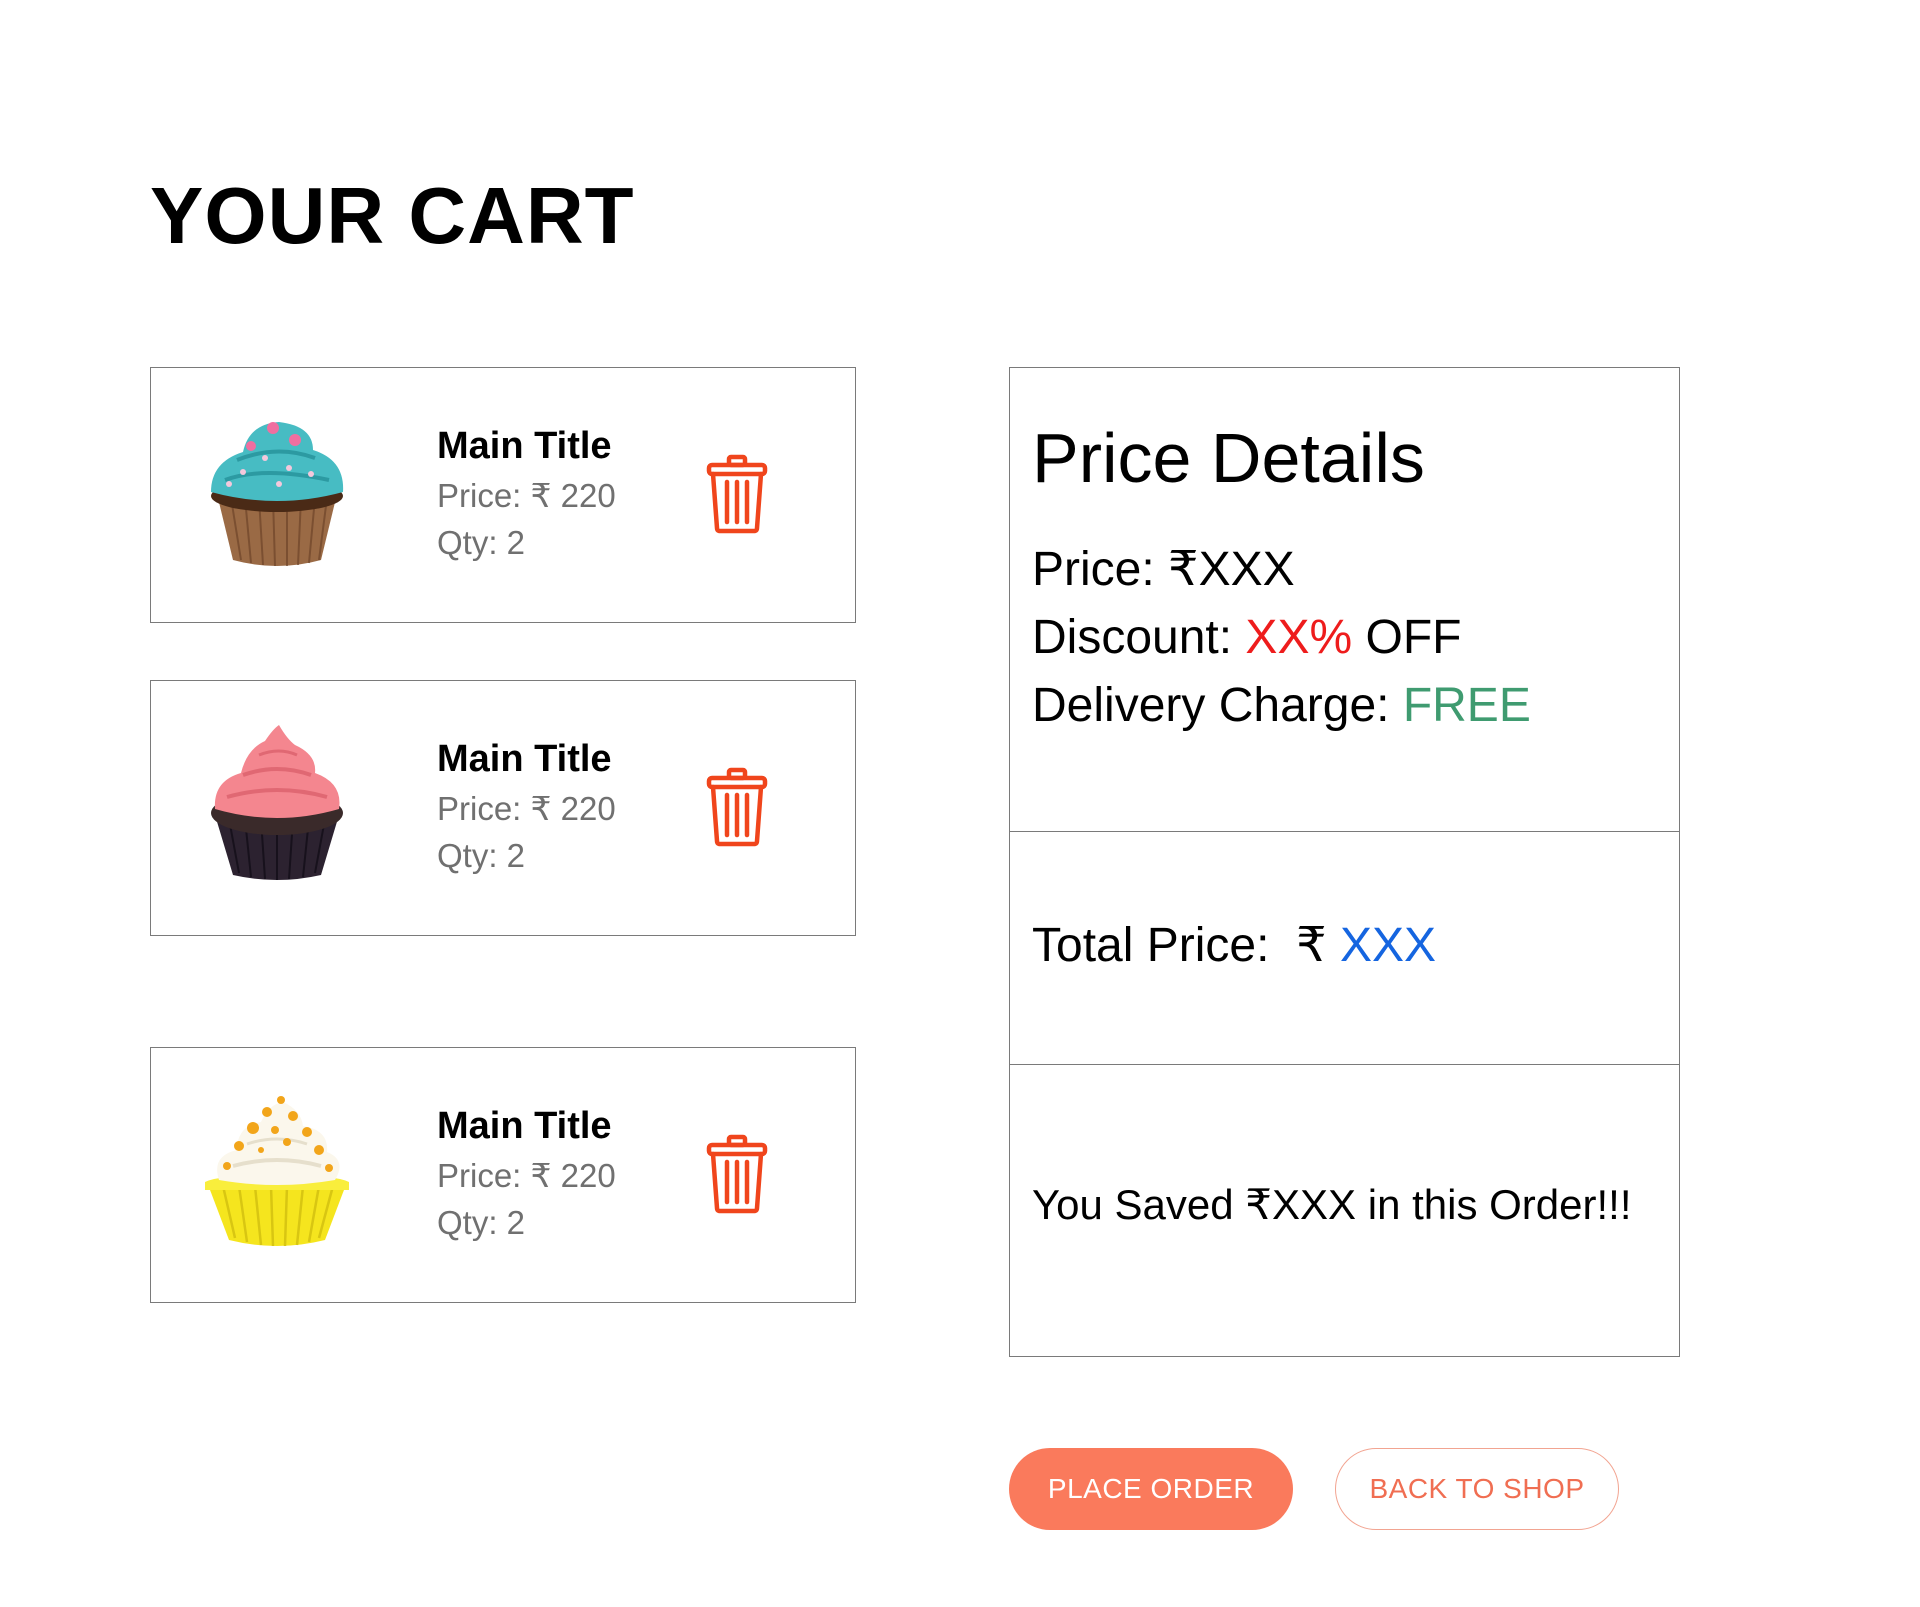 The height and width of the screenshot is (1607, 1920). I want to click on total-price-section: Total Price: ₹ XXX, so click(1344, 947).